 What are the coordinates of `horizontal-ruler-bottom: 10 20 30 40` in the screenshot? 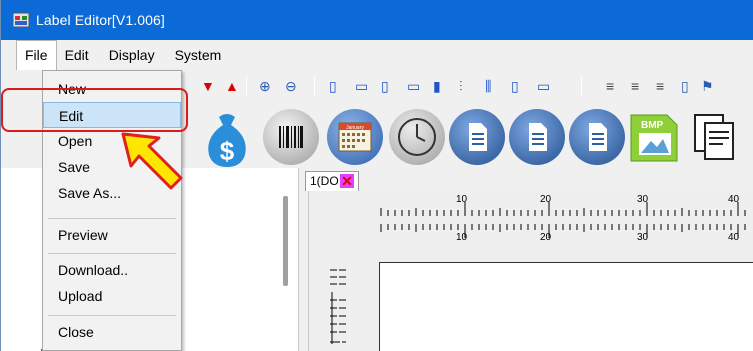 It's located at (566, 233).